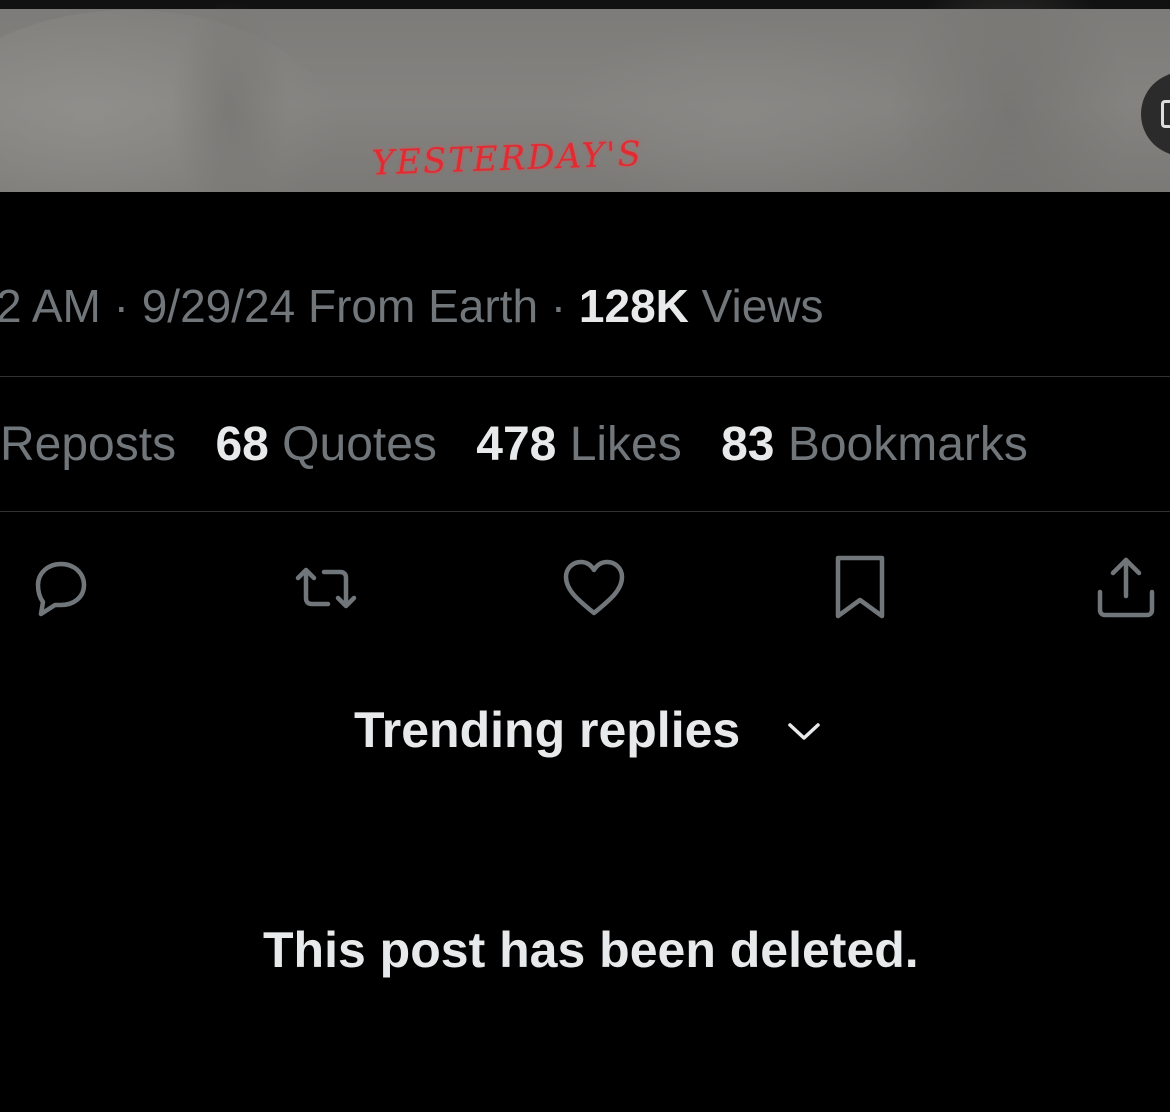 The width and height of the screenshot is (1170, 1112). I want to click on stat-reposts: Reposts, so click(88, 444).